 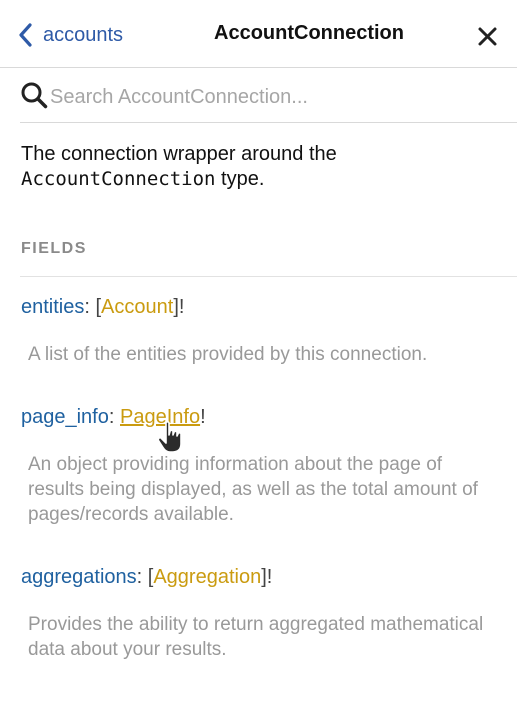 I want to click on doc-header: accounts AccountConnection, so click(x=258, y=34).